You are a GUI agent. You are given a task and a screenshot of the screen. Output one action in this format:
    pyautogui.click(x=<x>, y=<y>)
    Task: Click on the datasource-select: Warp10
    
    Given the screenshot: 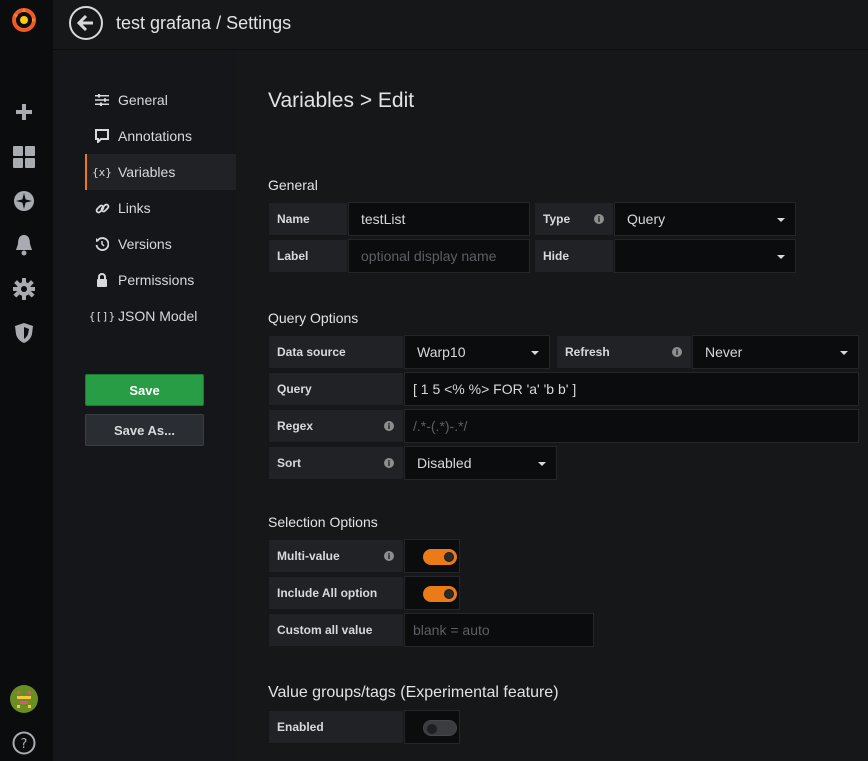 What is the action you would take?
    pyautogui.click(x=477, y=352)
    